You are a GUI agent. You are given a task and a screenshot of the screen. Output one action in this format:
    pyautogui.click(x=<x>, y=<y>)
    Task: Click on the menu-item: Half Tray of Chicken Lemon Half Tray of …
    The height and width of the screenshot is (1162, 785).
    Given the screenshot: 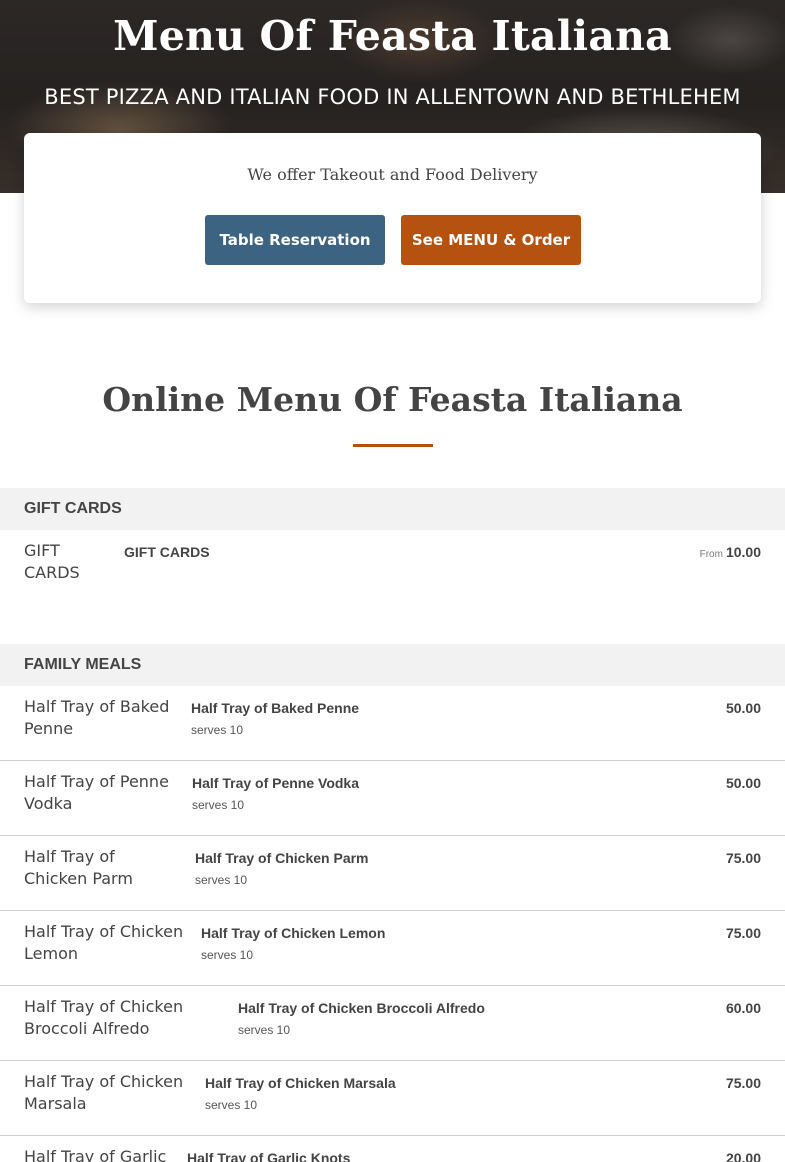 What is the action you would take?
    pyautogui.click(x=392, y=948)
    